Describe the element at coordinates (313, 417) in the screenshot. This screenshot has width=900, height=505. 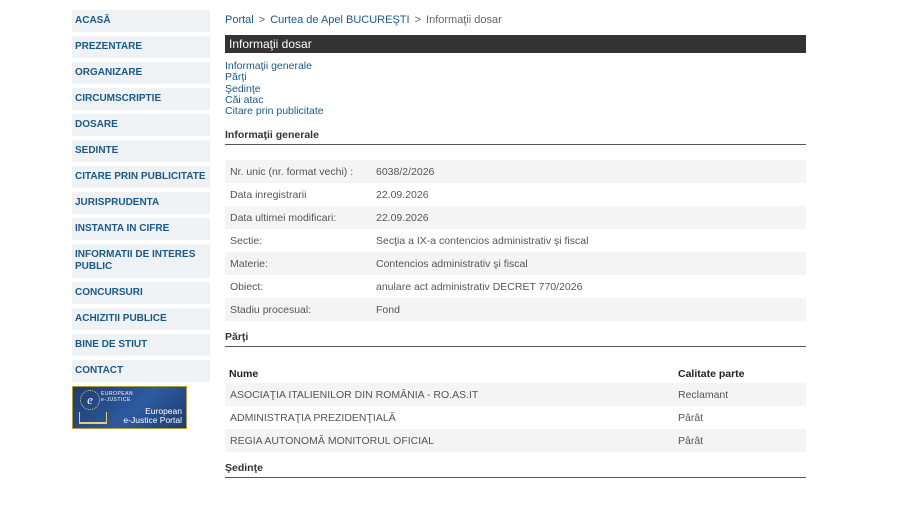
I see `party-name: ADMINISTRAŢIA PREZIDENŢIALĂ` at that location.